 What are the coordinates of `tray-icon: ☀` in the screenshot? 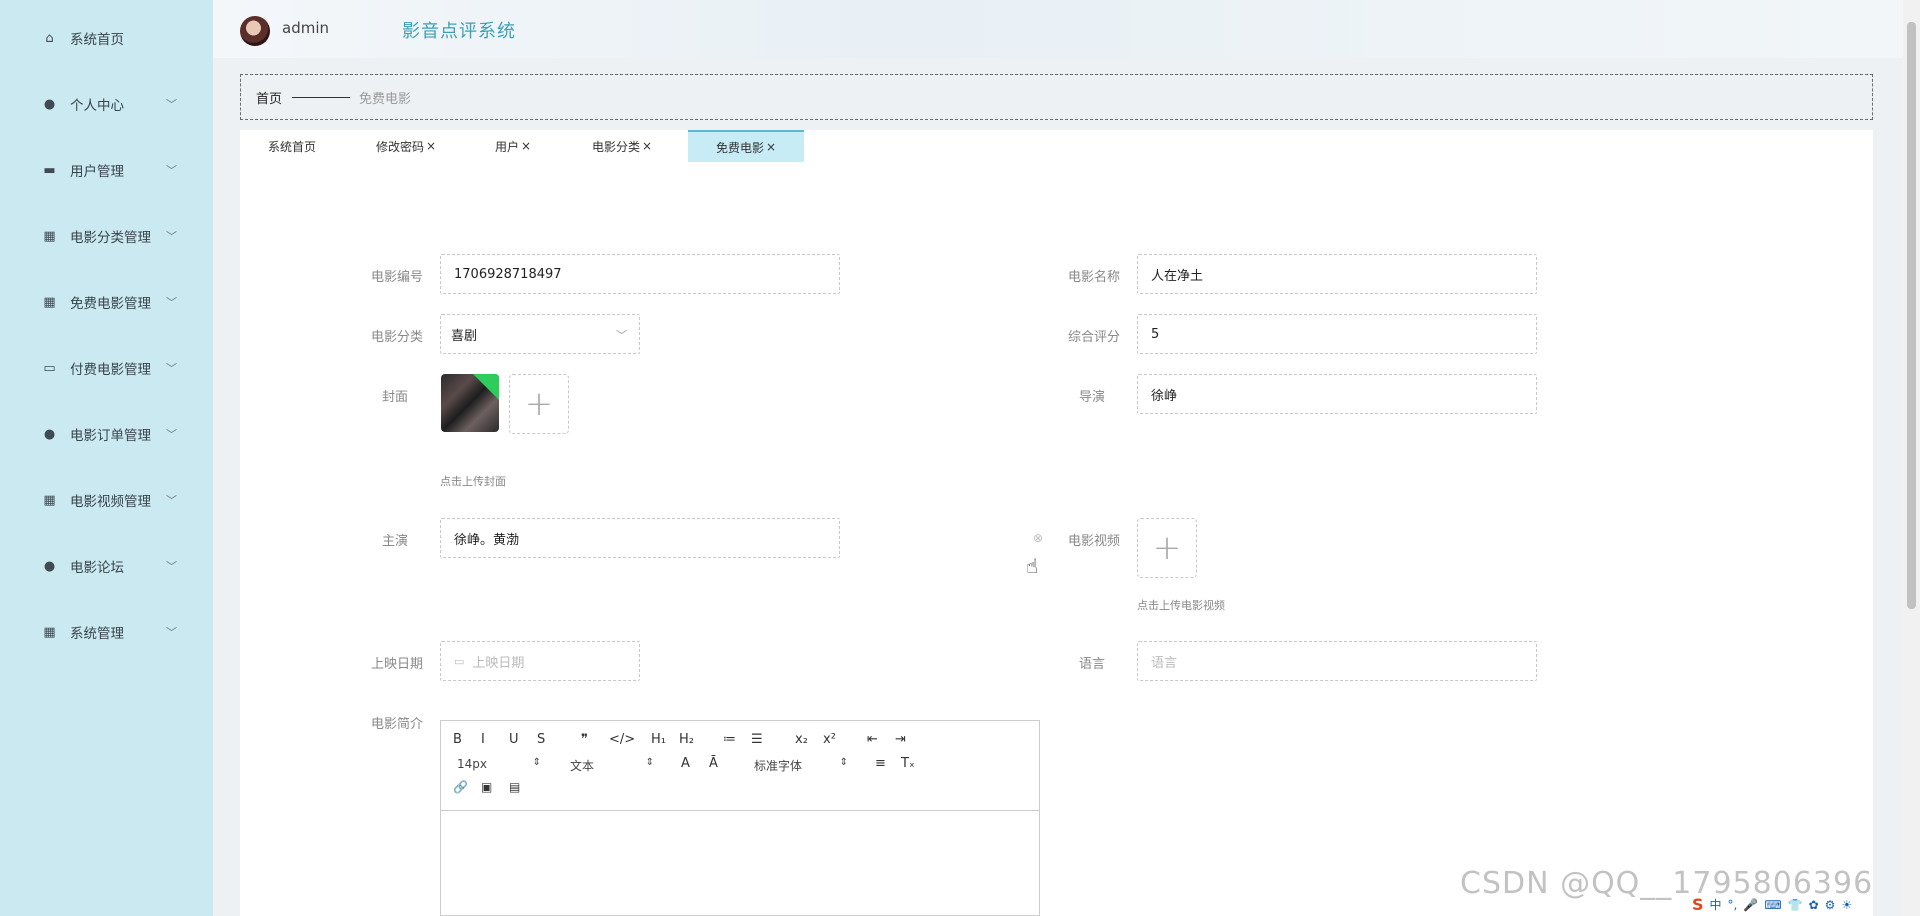 It's located at (1846, 905).